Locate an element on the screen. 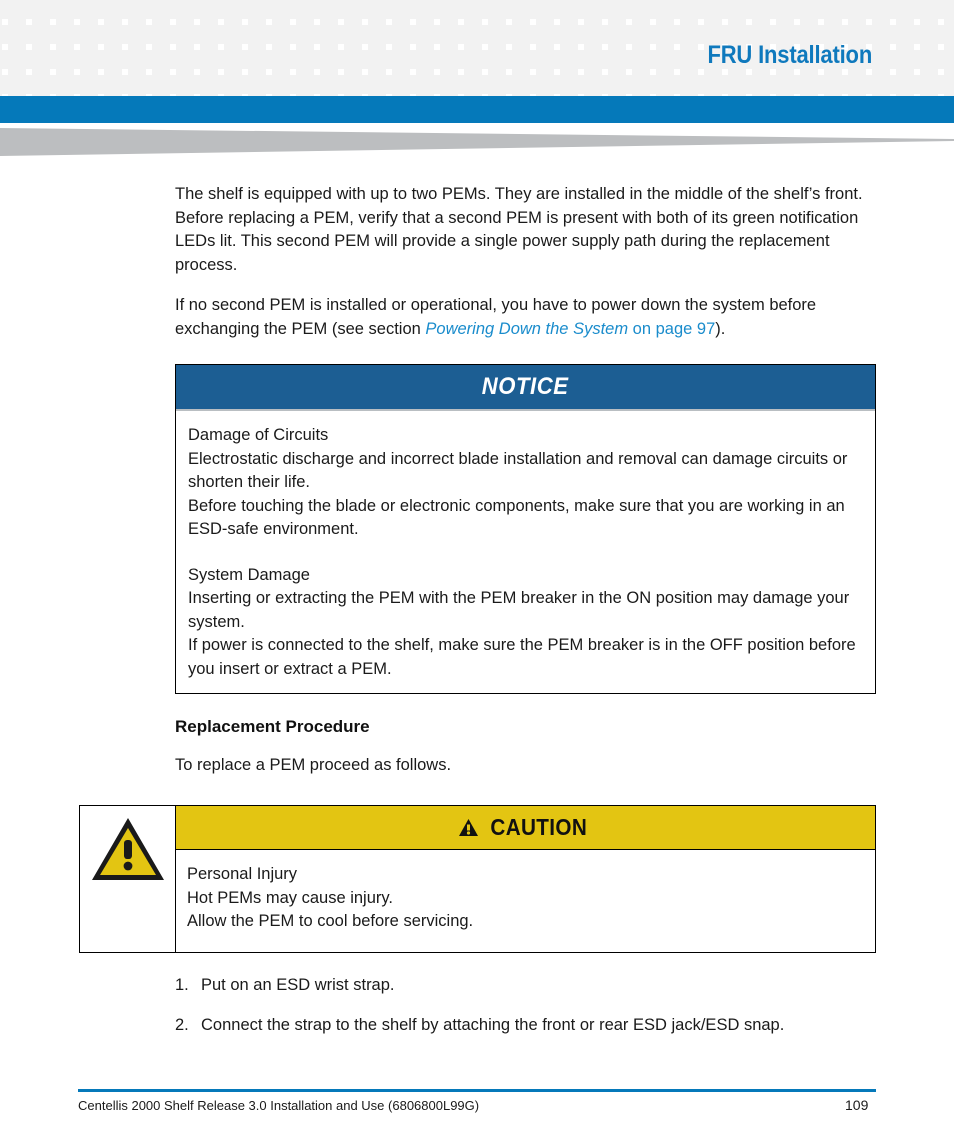  cross-reference-link-title: Powering Down the System is located at coordinates (526, 329).